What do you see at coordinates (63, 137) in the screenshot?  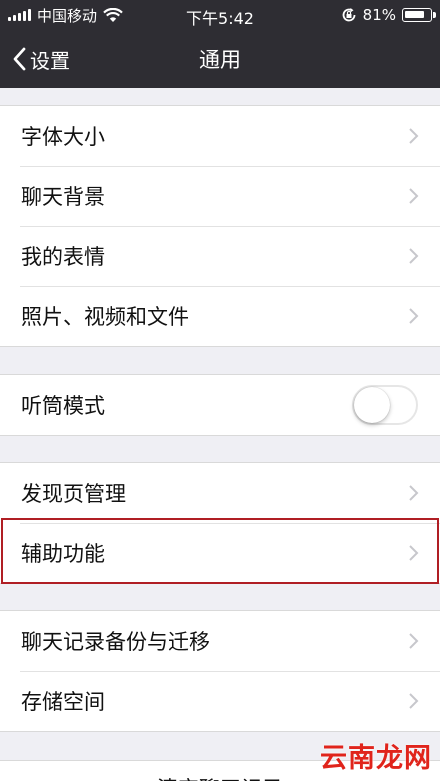 I see `row-label: 字体大小` at bounding box center [63, 137].